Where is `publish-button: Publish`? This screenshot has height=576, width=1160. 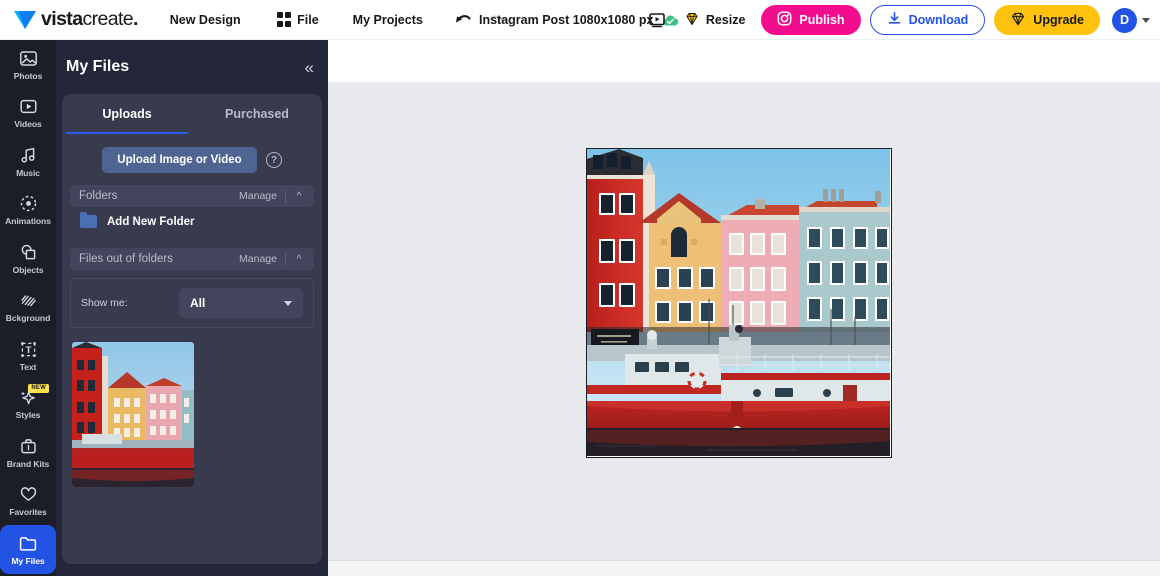 publish-button: Publish is located at coordinates (811, 20).